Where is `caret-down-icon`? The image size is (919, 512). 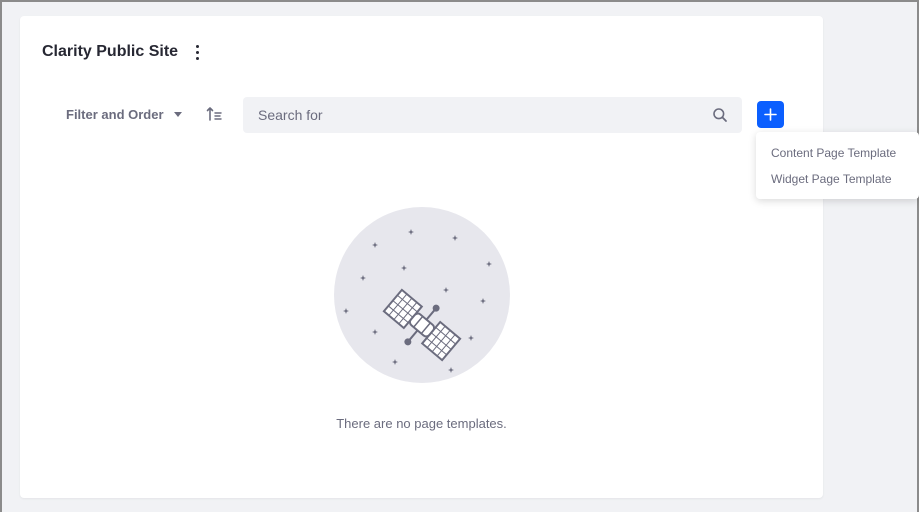 caret-down-icon is located at coordinates (177, 114).